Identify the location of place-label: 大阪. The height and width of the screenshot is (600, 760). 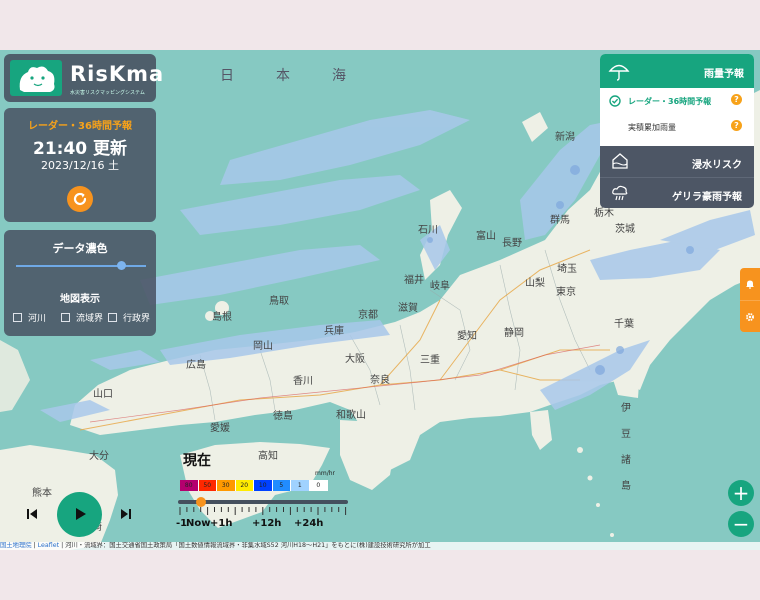
(355, 358).